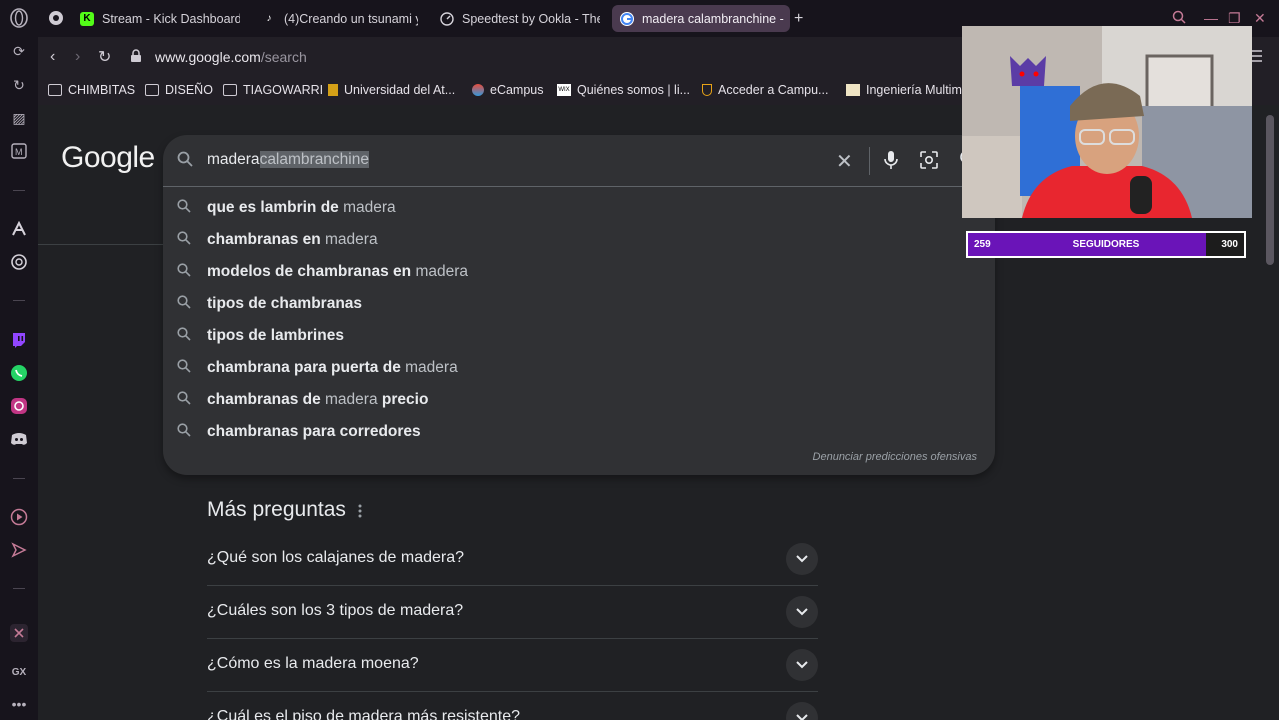 The height and width of the screenshot is (720, 1279). I want to click on reload-icon: ↻, so click(104, 57).